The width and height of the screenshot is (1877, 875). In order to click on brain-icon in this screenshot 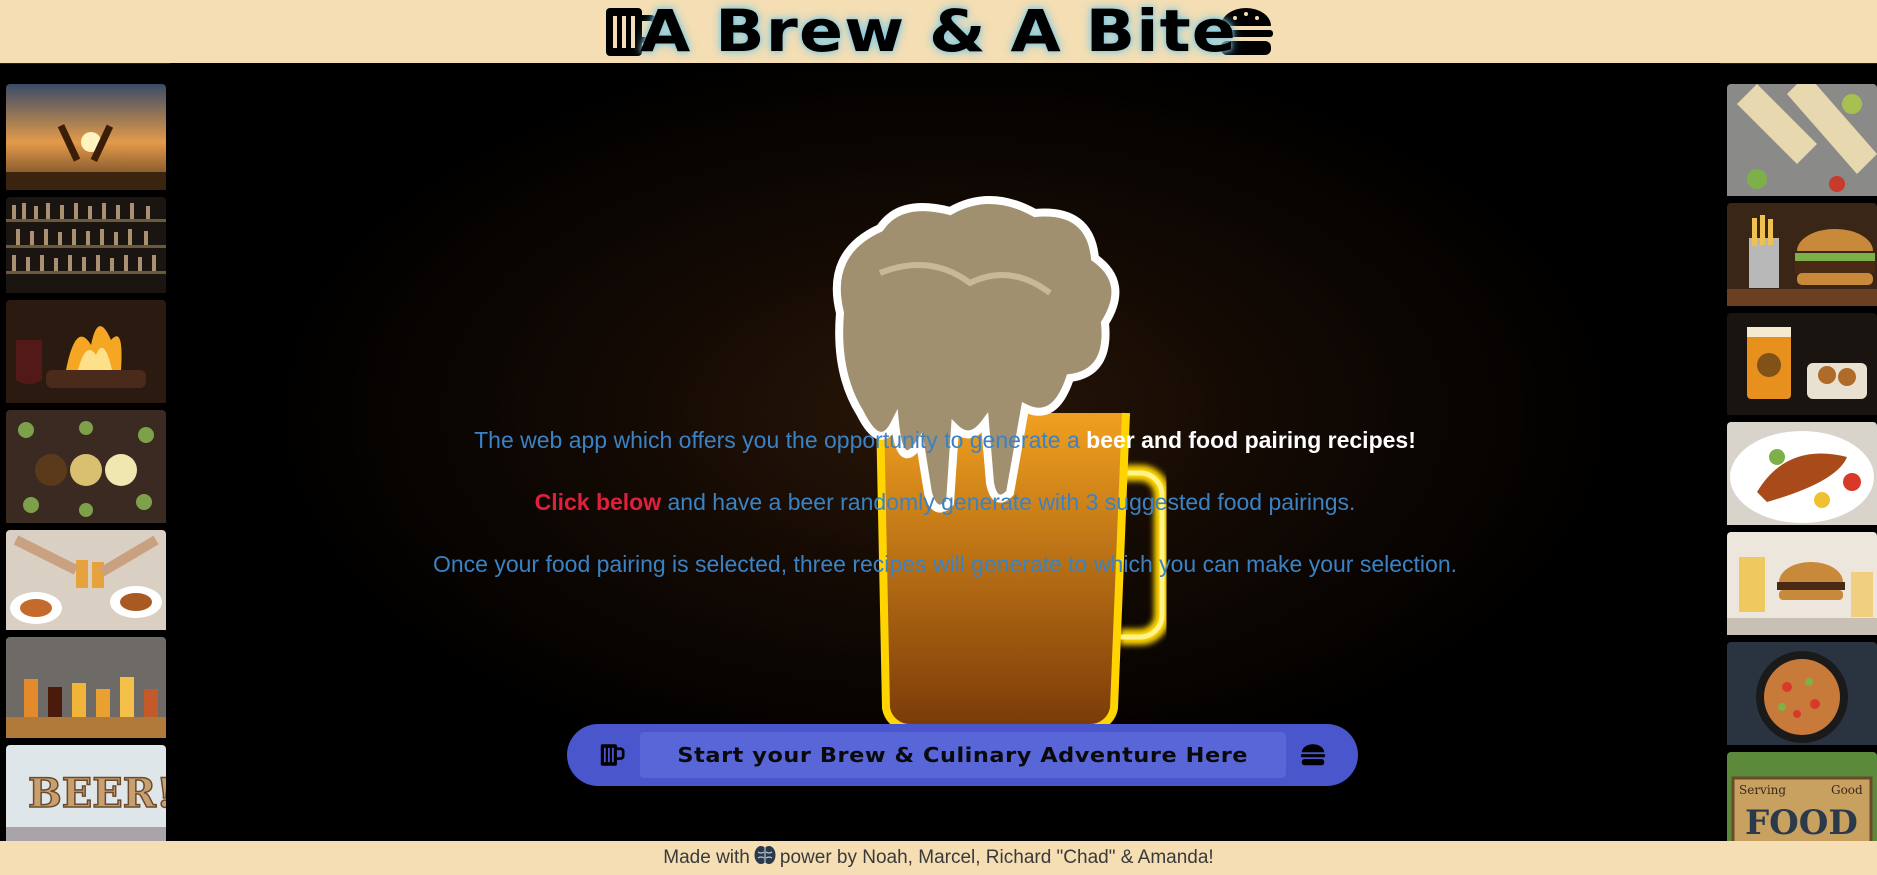, I will do `click(765, 858)`.